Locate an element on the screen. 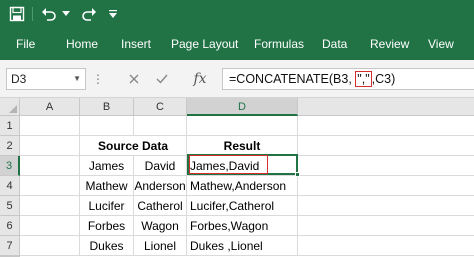 The height and width of the screenshot is (257, 474). row-header-3: 3 is located at coordinates (10, 166).